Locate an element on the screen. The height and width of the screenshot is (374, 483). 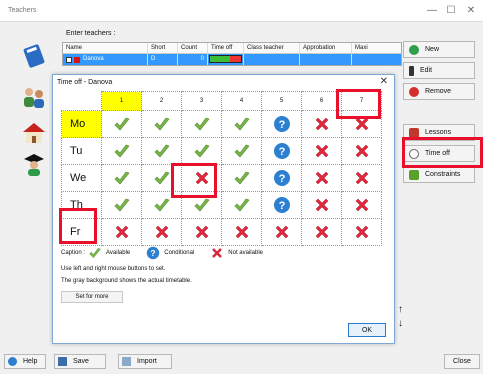
annotation-highlight-time-off is located at coordinates (442, 152).